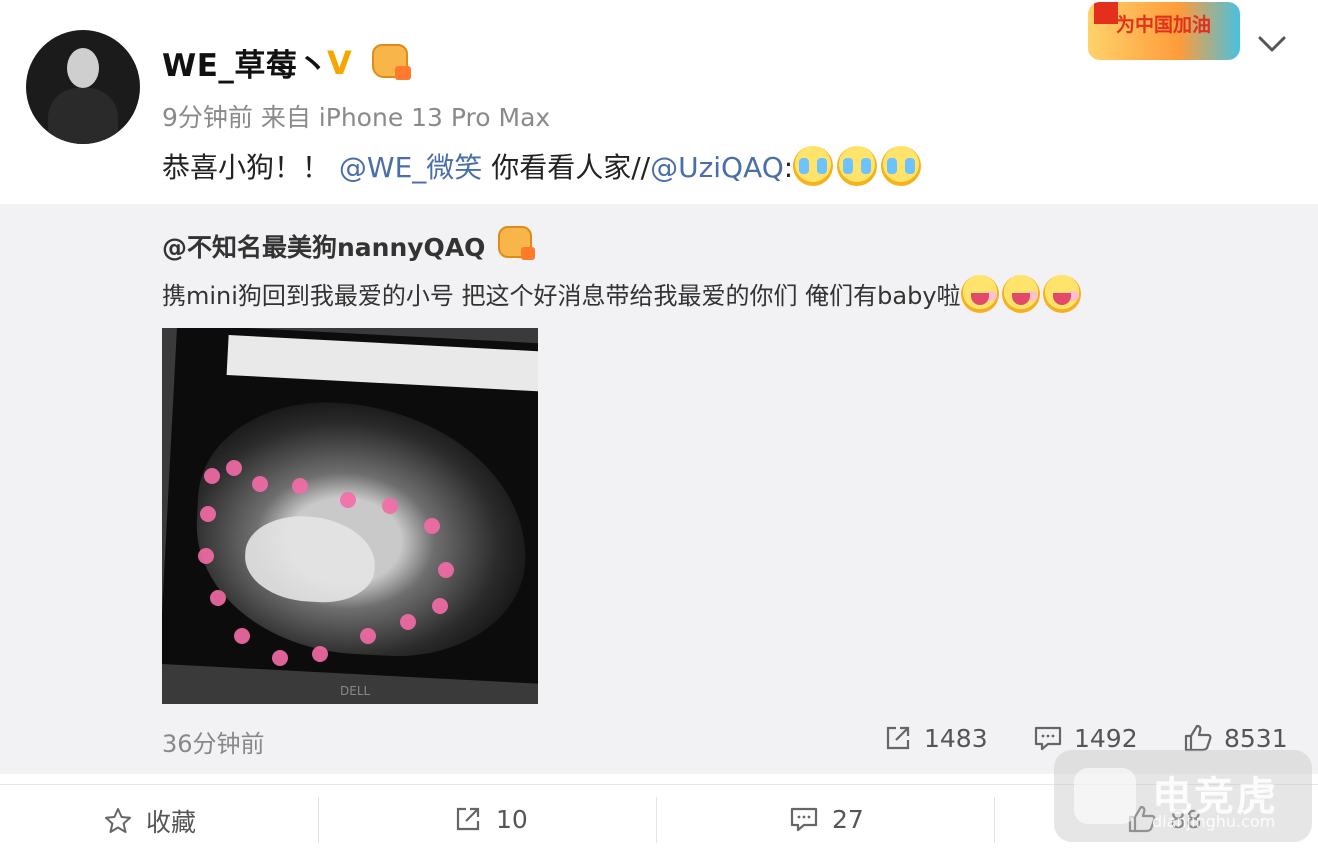  What do you see at coordinates (382, 363) in the screenshot?
I see `screen-header-bar` at bounding box center [382, 363].